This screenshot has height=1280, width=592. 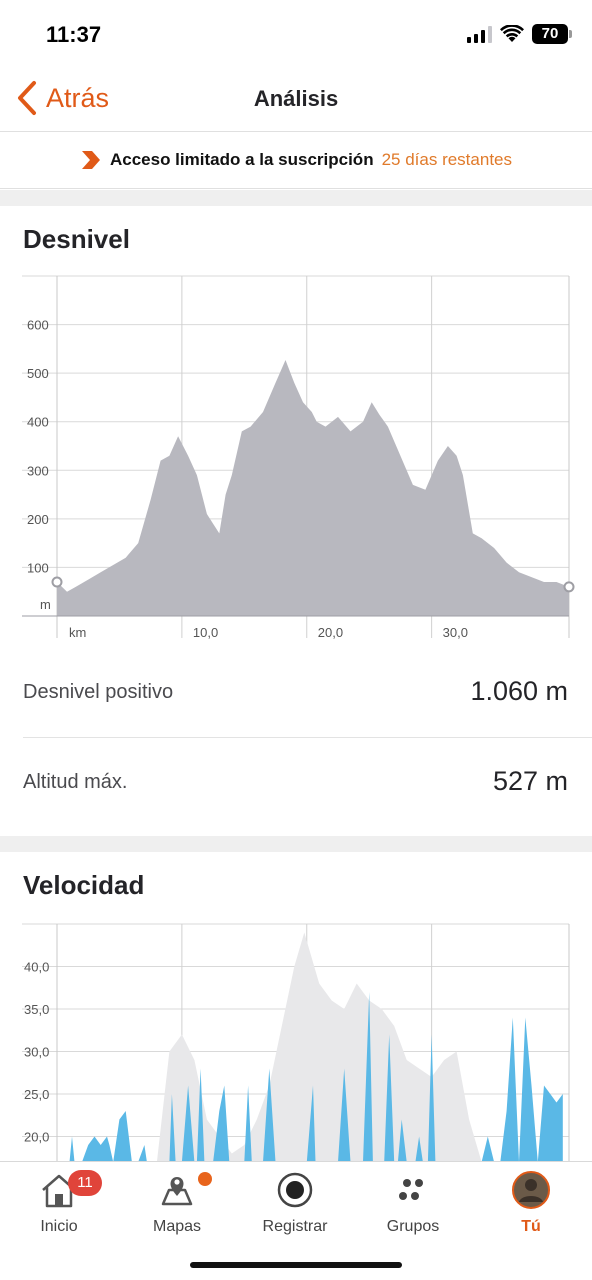 What do you see at coordinates (569, 587) in the screenshot?
I see `range-handle-right` at bounding box center [569, 587].